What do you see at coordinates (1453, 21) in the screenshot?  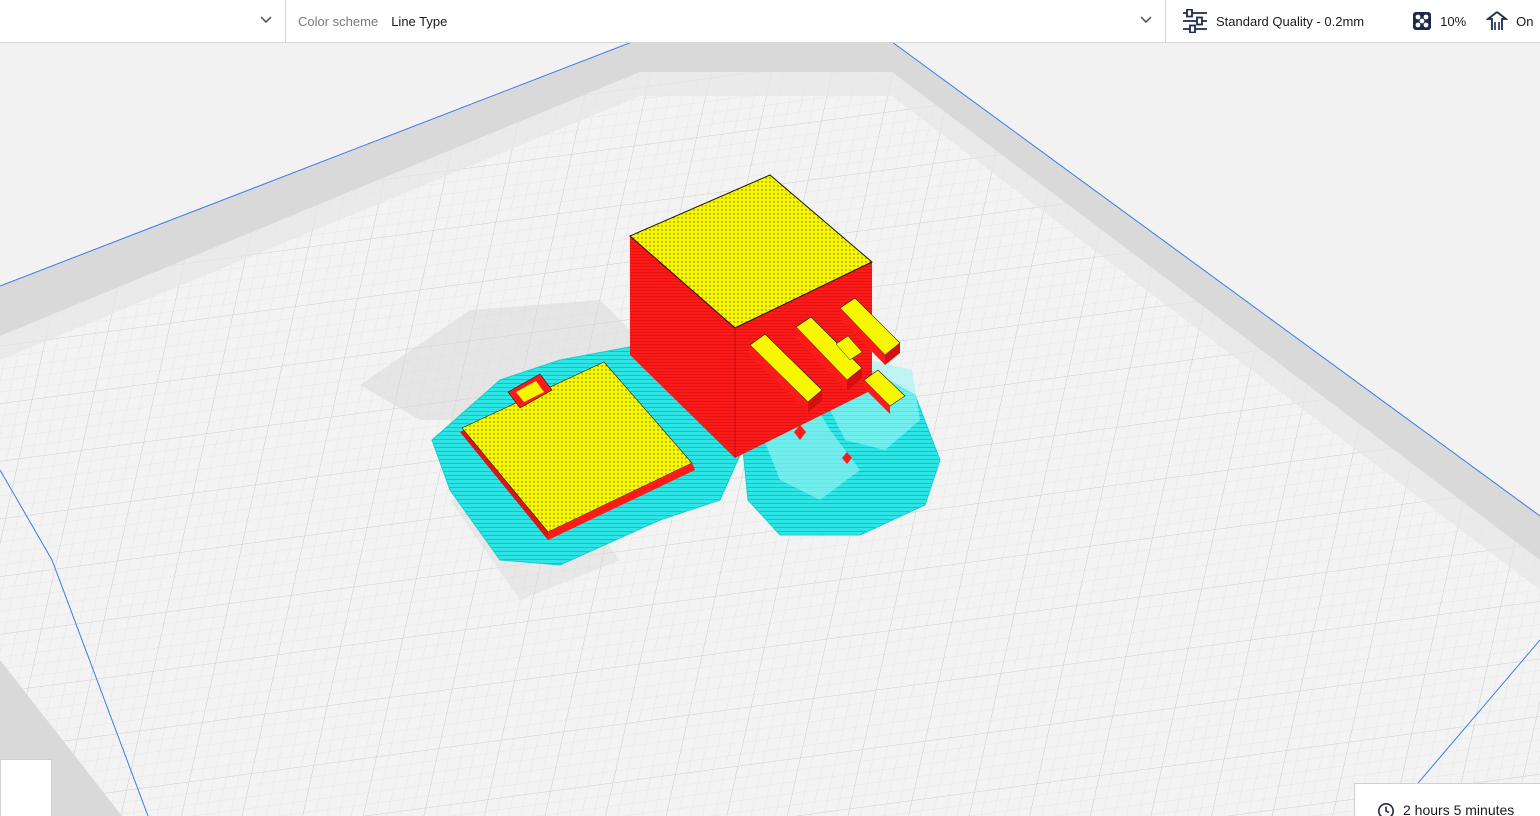 I see `infill-value: 10%` at bounding box center [1453, 21].